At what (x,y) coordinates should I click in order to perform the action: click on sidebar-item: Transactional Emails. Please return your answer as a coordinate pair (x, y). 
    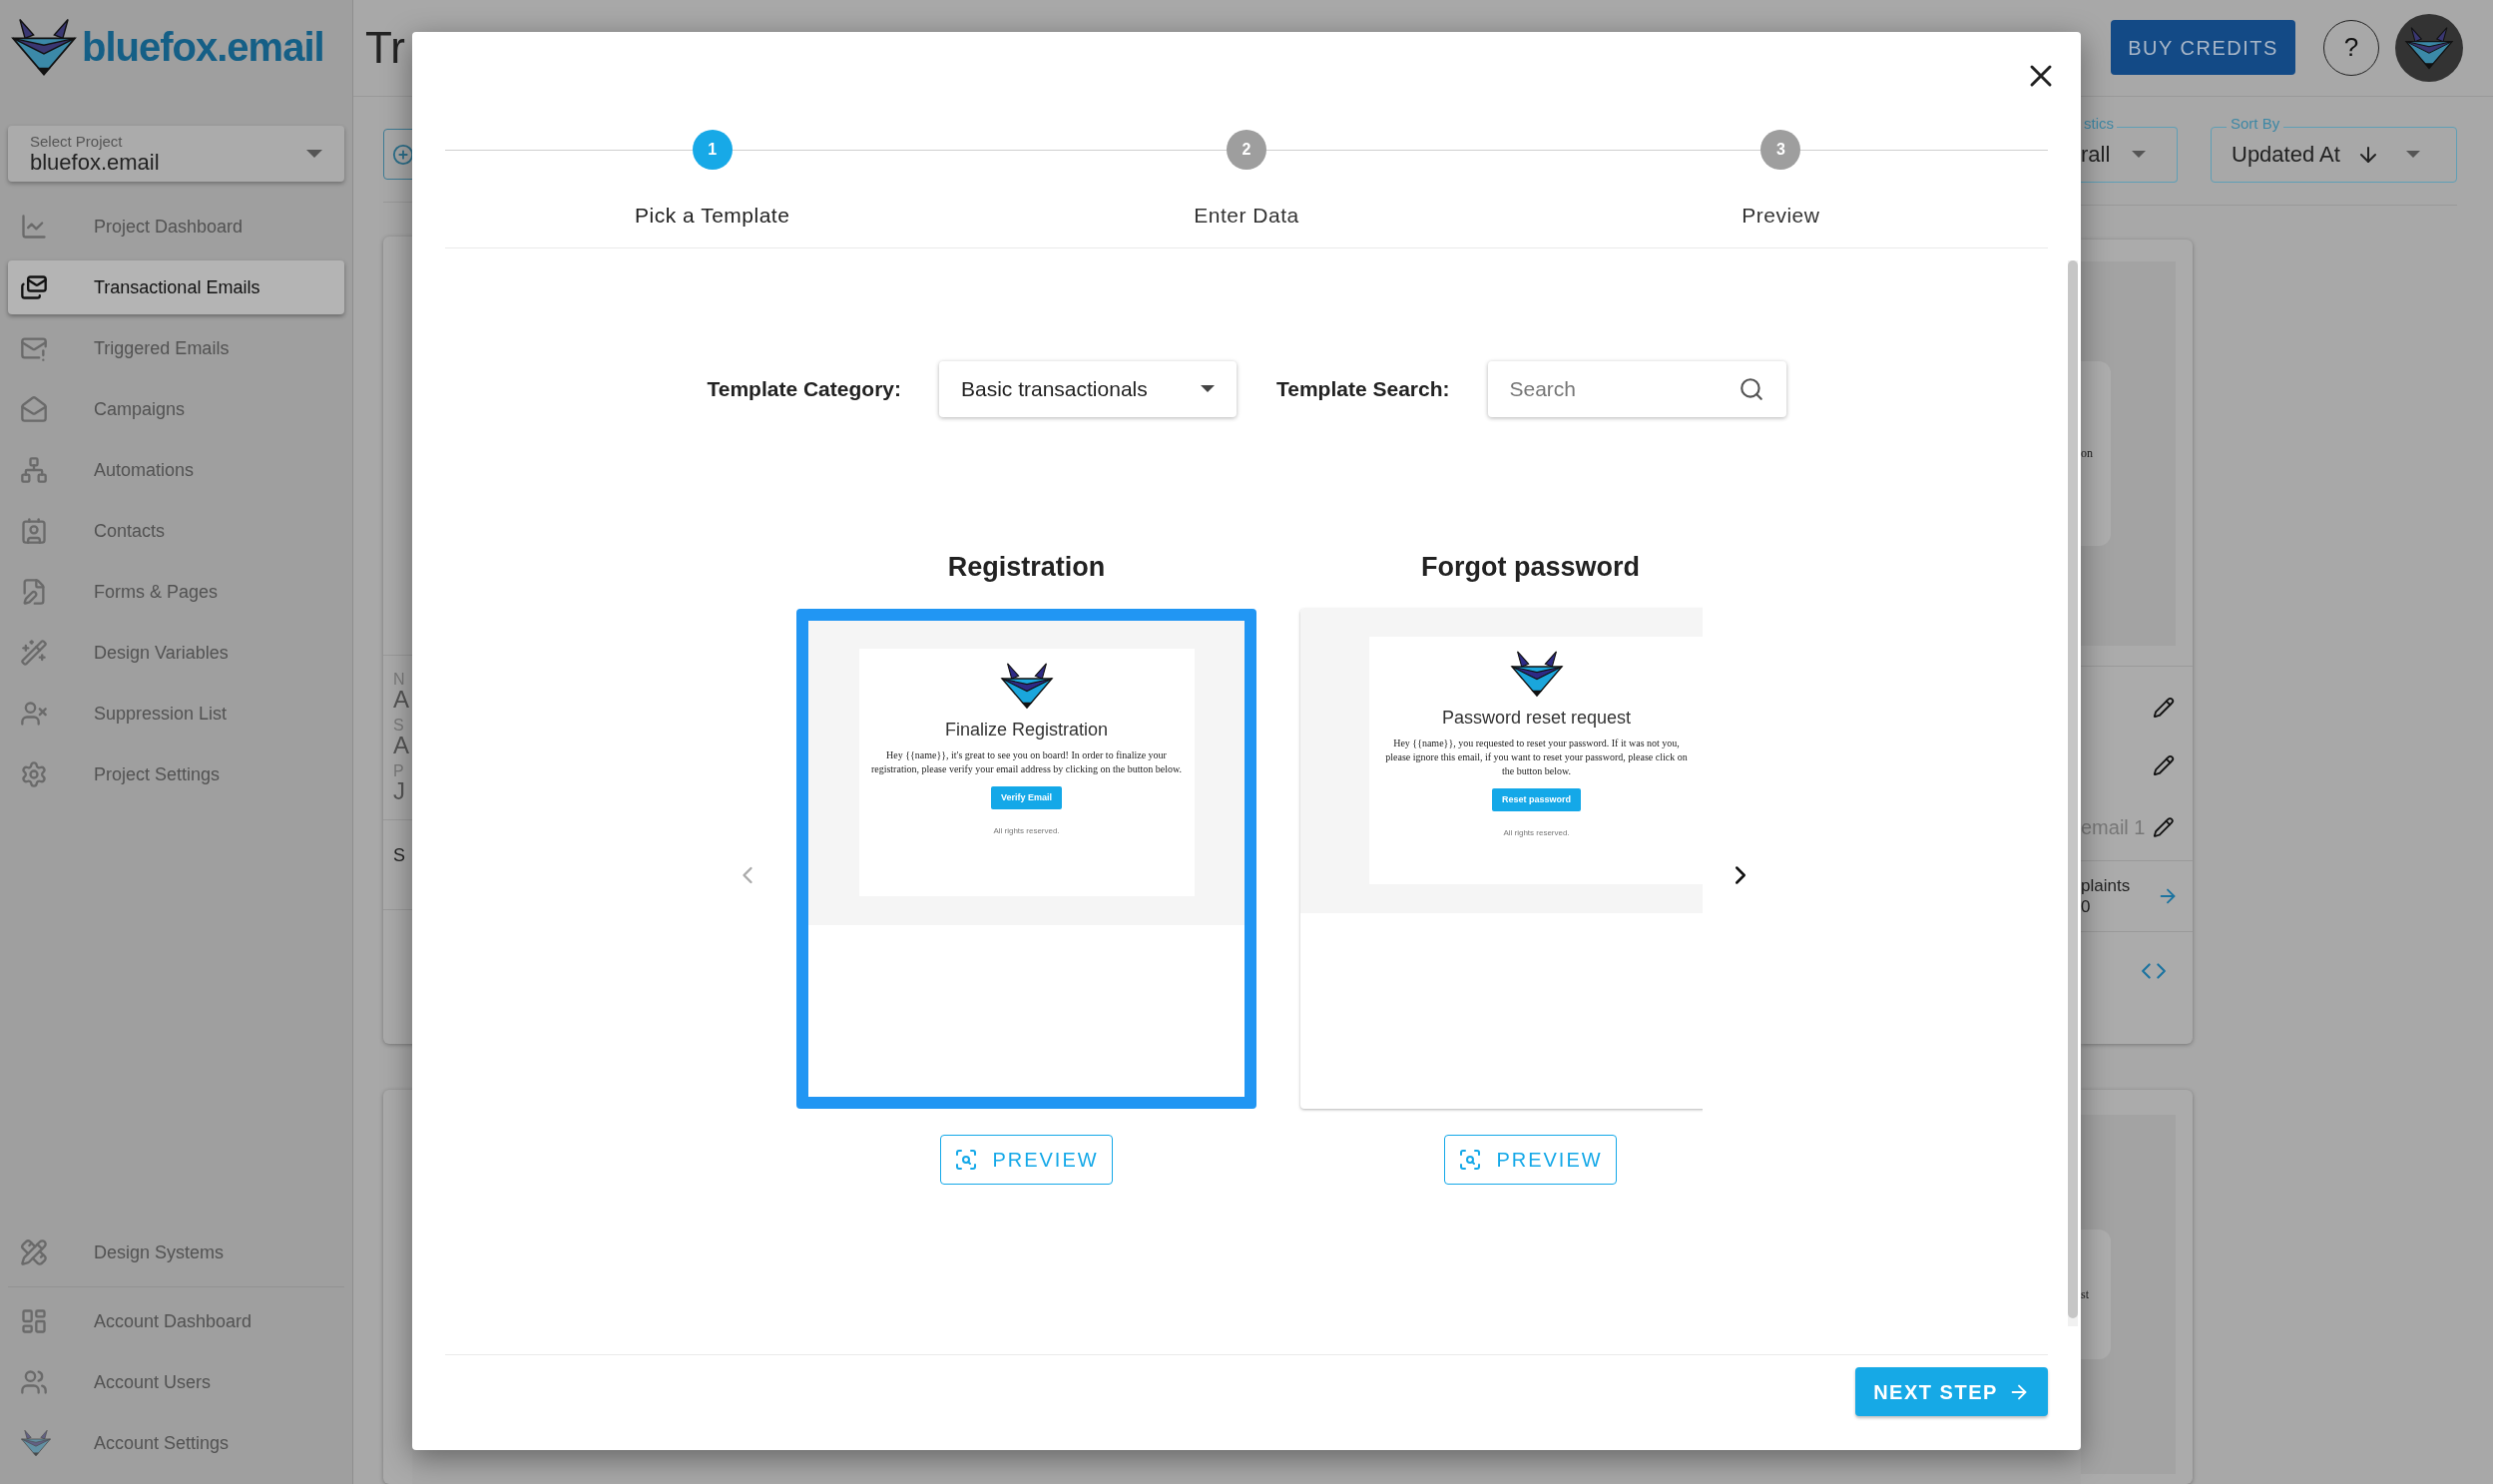
    Looking at the image, I should click on (176, 287).